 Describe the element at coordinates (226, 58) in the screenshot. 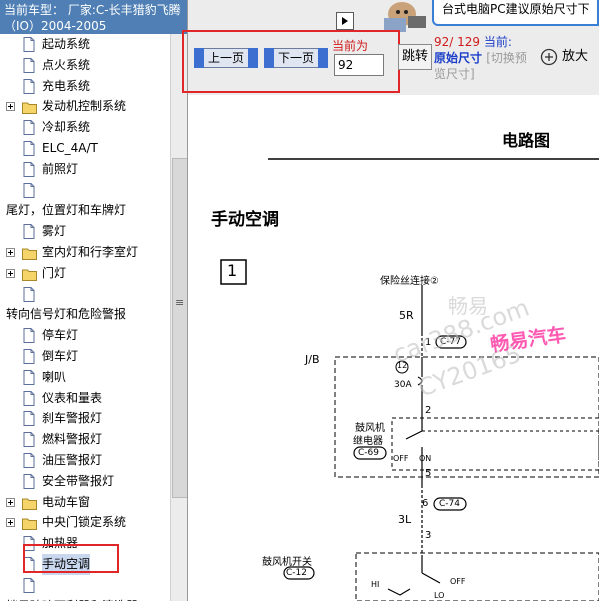

I see `prev-page-button: 上一页` at that location.